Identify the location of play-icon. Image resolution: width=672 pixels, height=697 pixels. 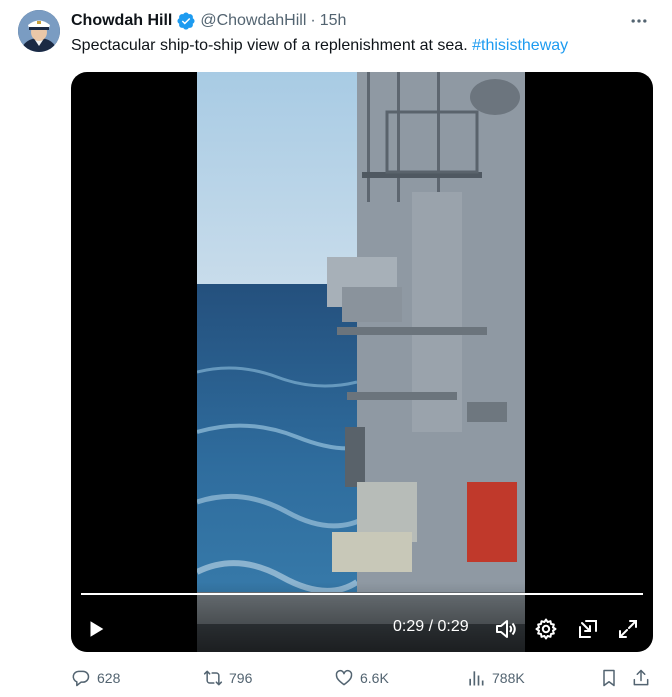
(96, 629).